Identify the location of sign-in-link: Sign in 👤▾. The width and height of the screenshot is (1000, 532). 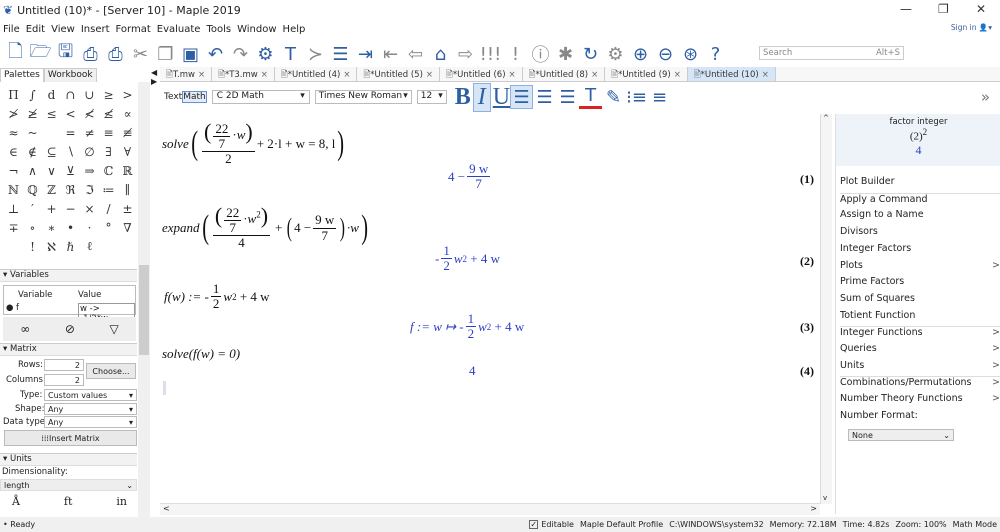
(971, 27).